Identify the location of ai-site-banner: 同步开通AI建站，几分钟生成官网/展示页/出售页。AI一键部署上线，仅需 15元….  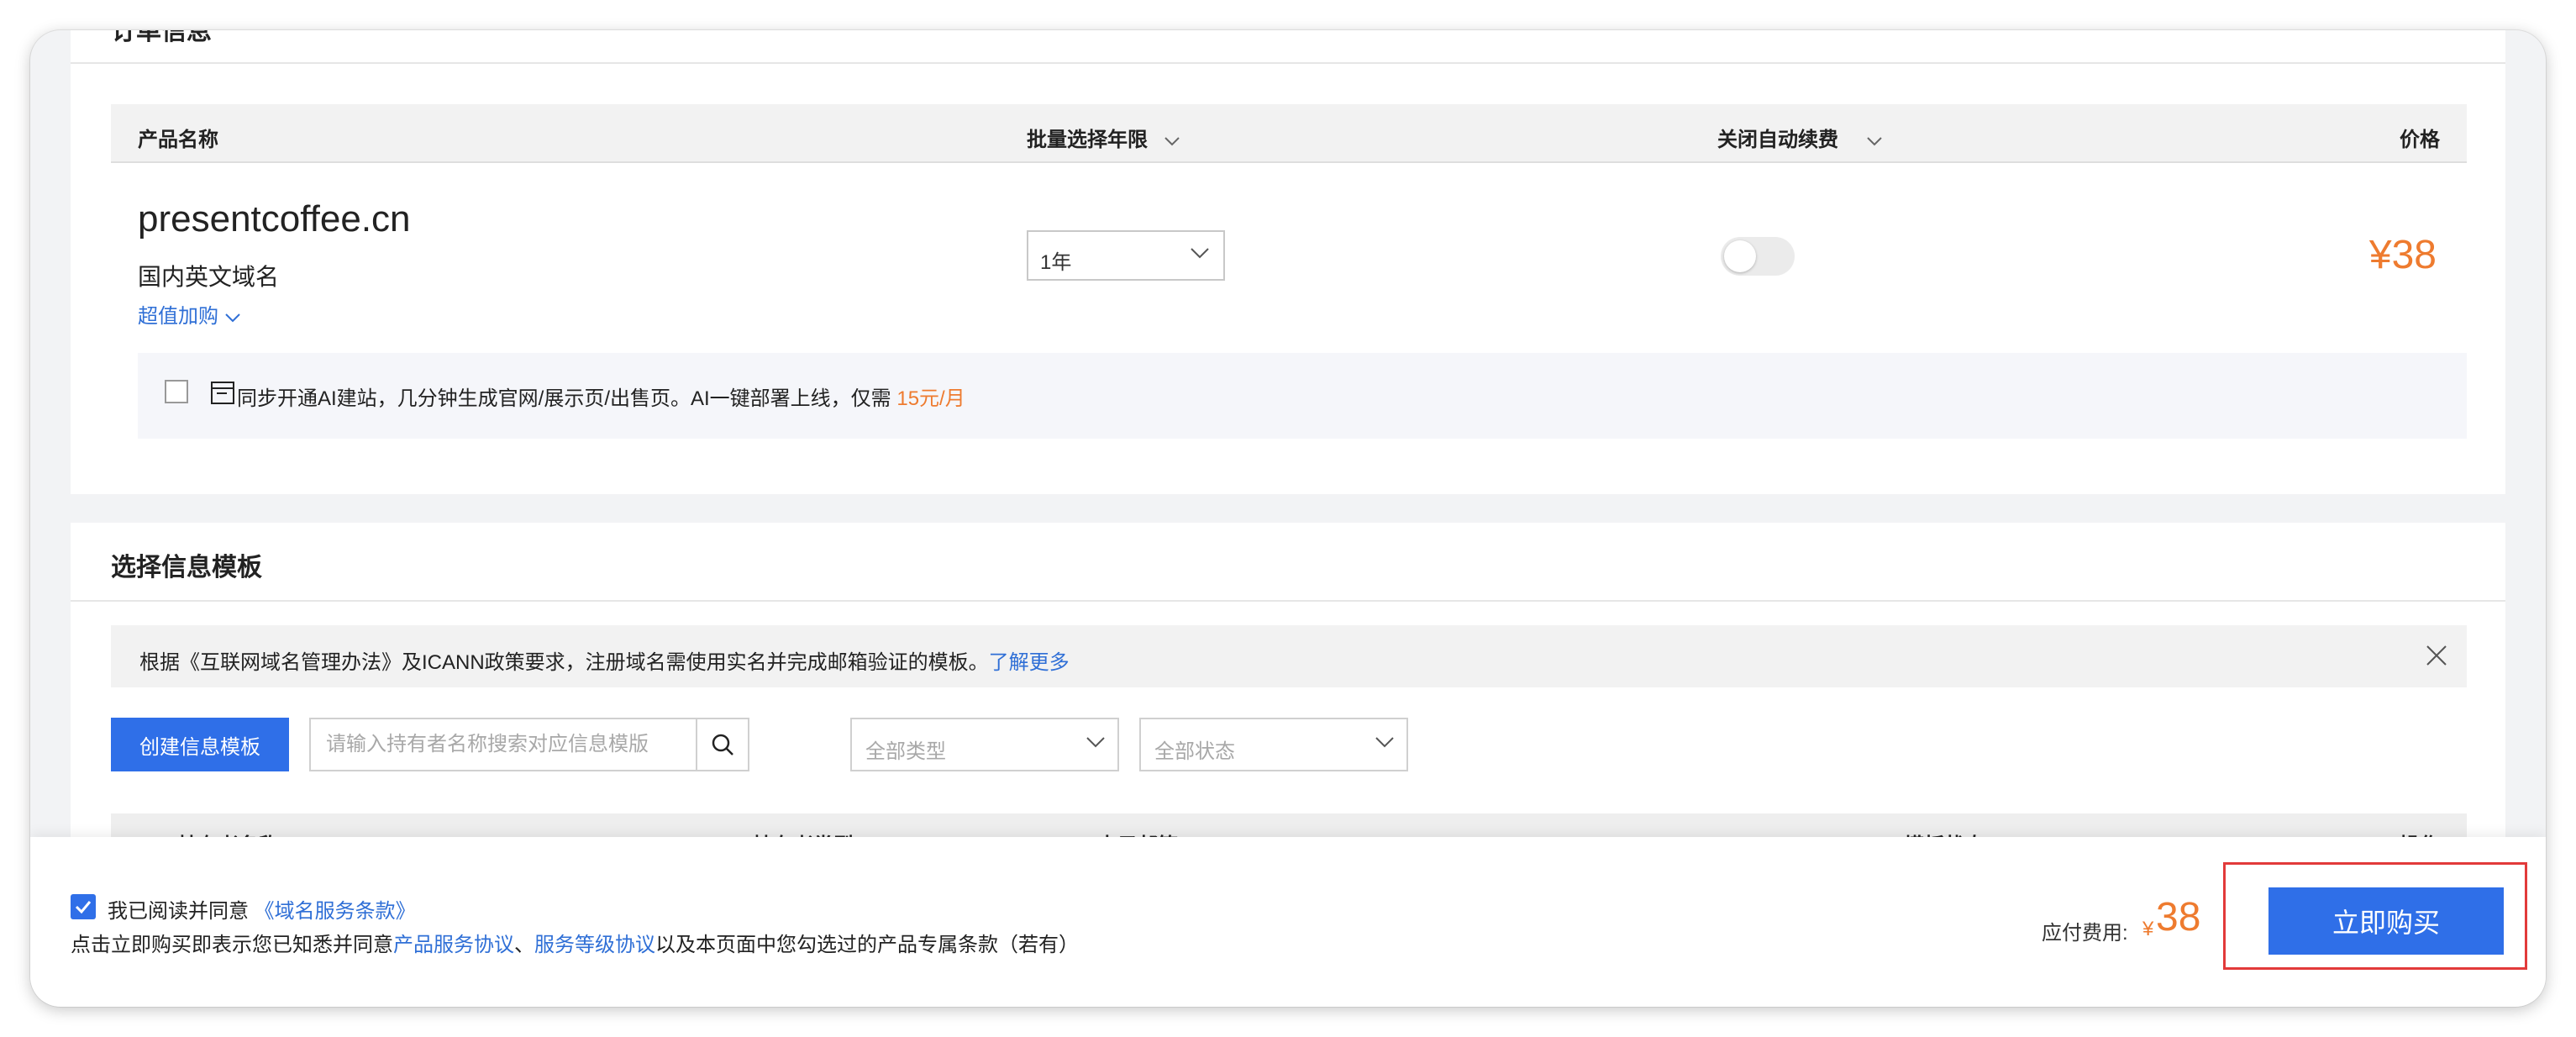
(1302, 396).